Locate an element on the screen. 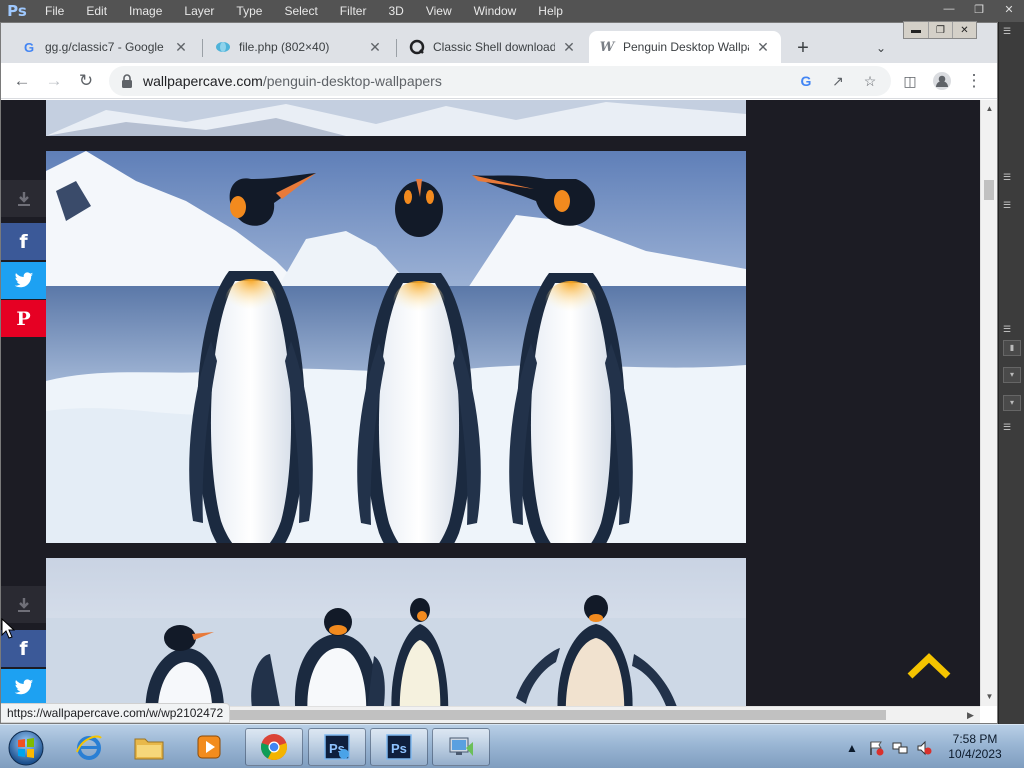 This screenshot has width=1024, height=768. download-button is located at coordinates (23, 198).